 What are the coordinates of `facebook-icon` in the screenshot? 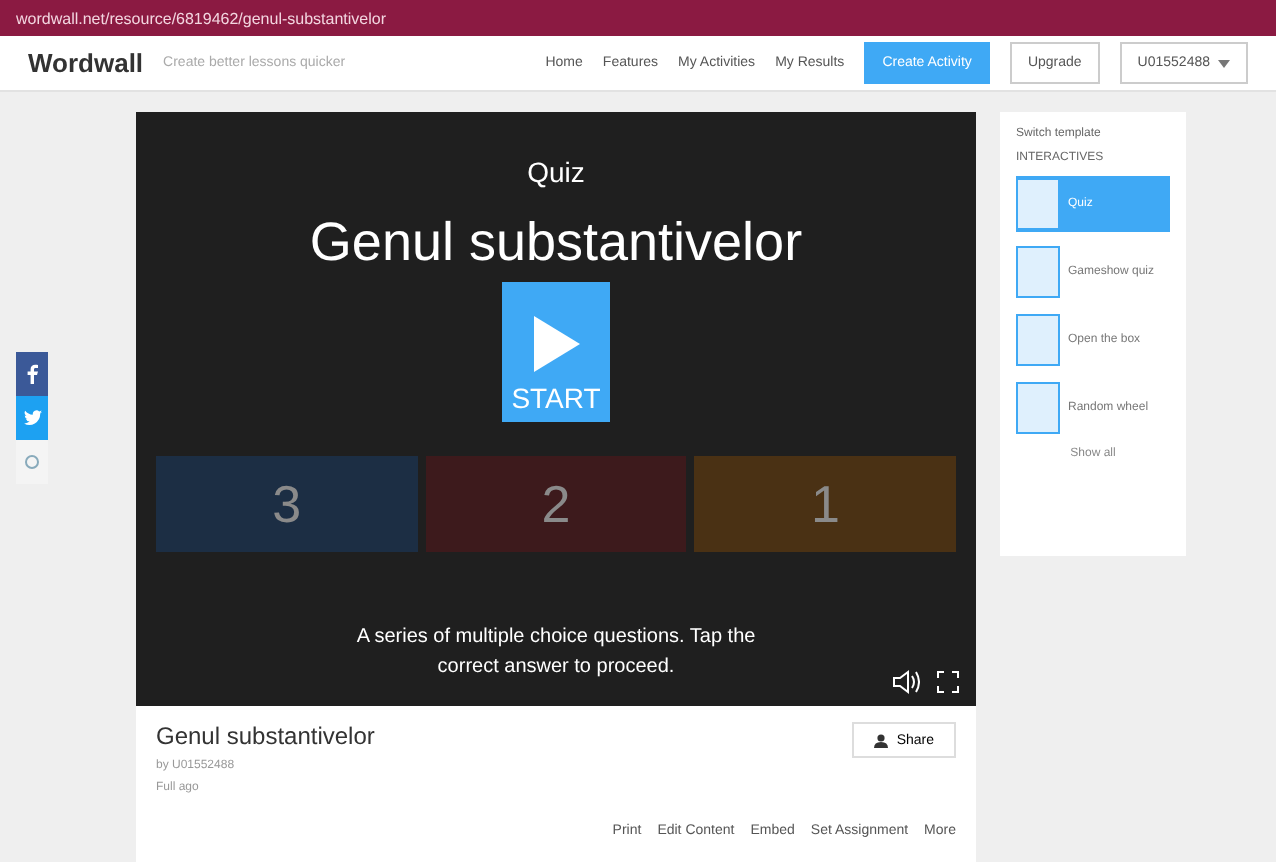 It's located at (32, 374).